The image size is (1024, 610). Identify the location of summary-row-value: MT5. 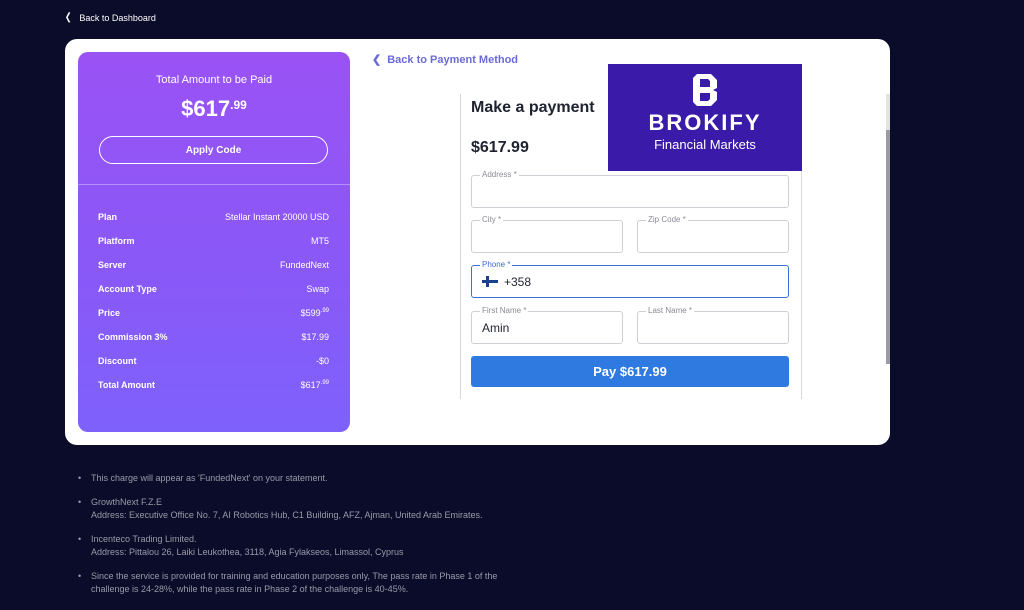
(320, 241).